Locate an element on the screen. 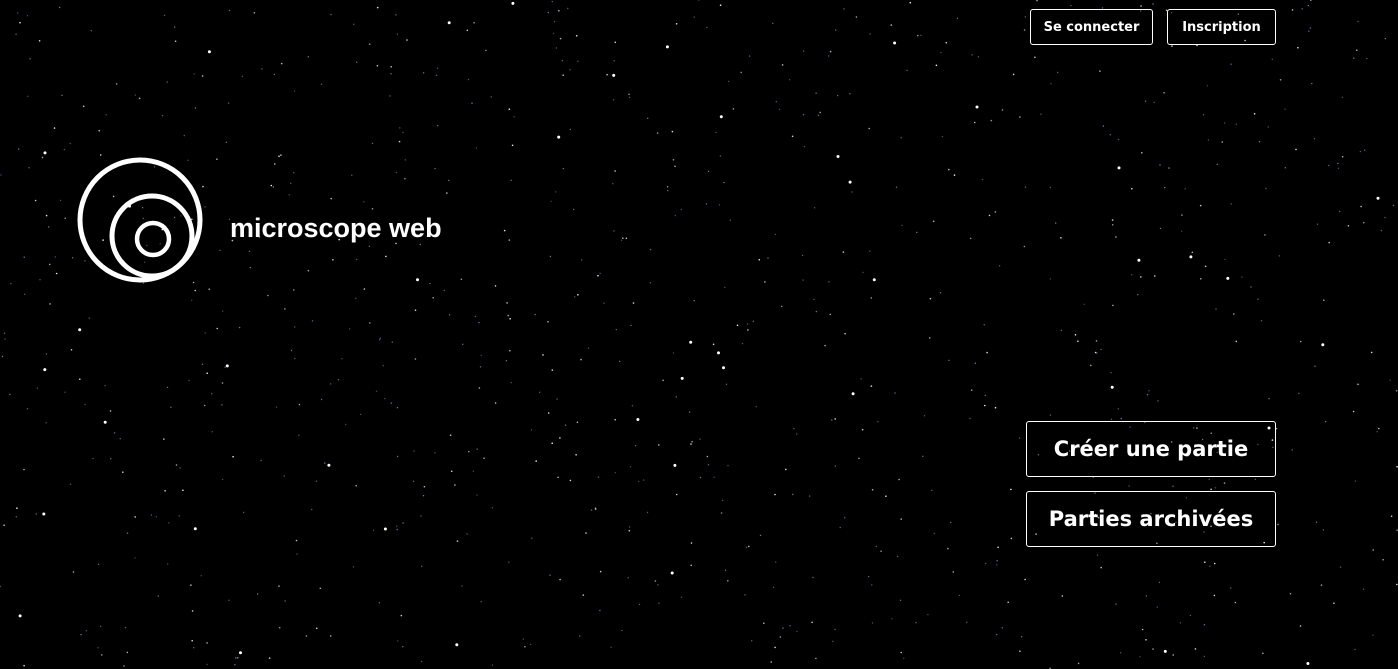  create-game-button: Créer une partie is located at coordinates (1151, 449).